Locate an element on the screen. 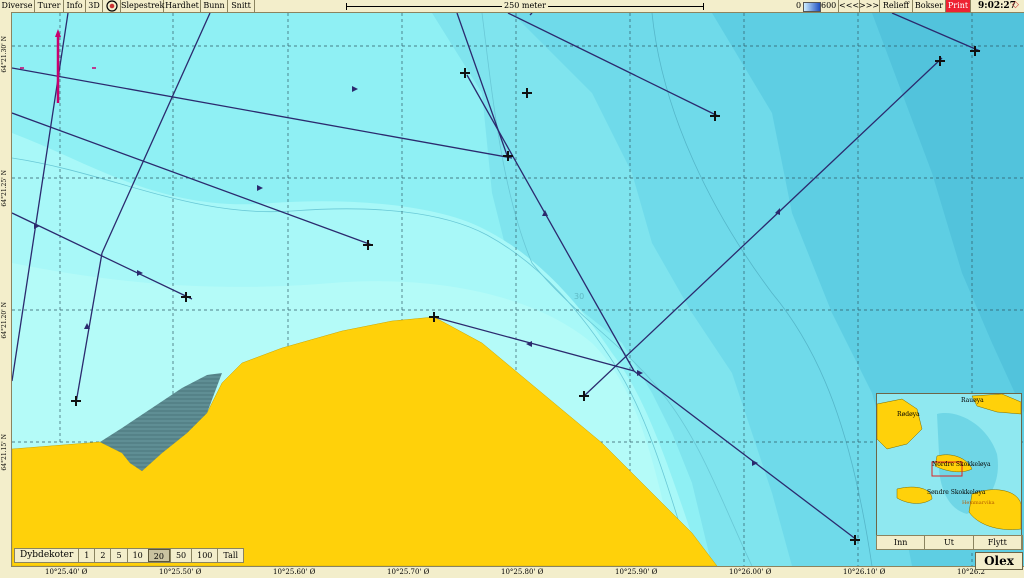 The image size is (1024, 578). place-label: Rauøya is located at coordinates (972, 400).